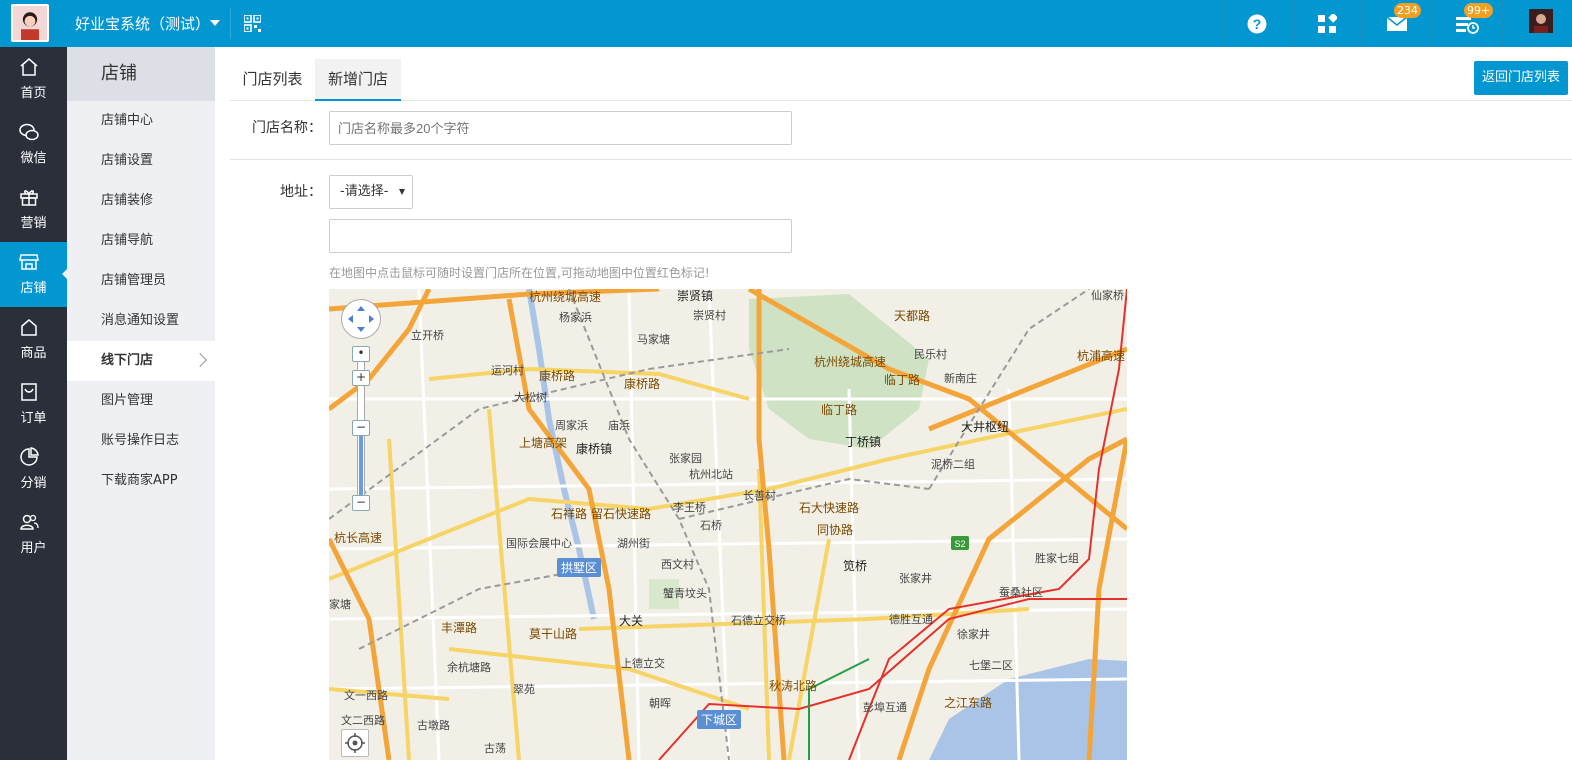  What do you see at coordinates (33, 158) in the screenshot?
I see `nav-item-label: 微信` at bounding box center [33, 158].